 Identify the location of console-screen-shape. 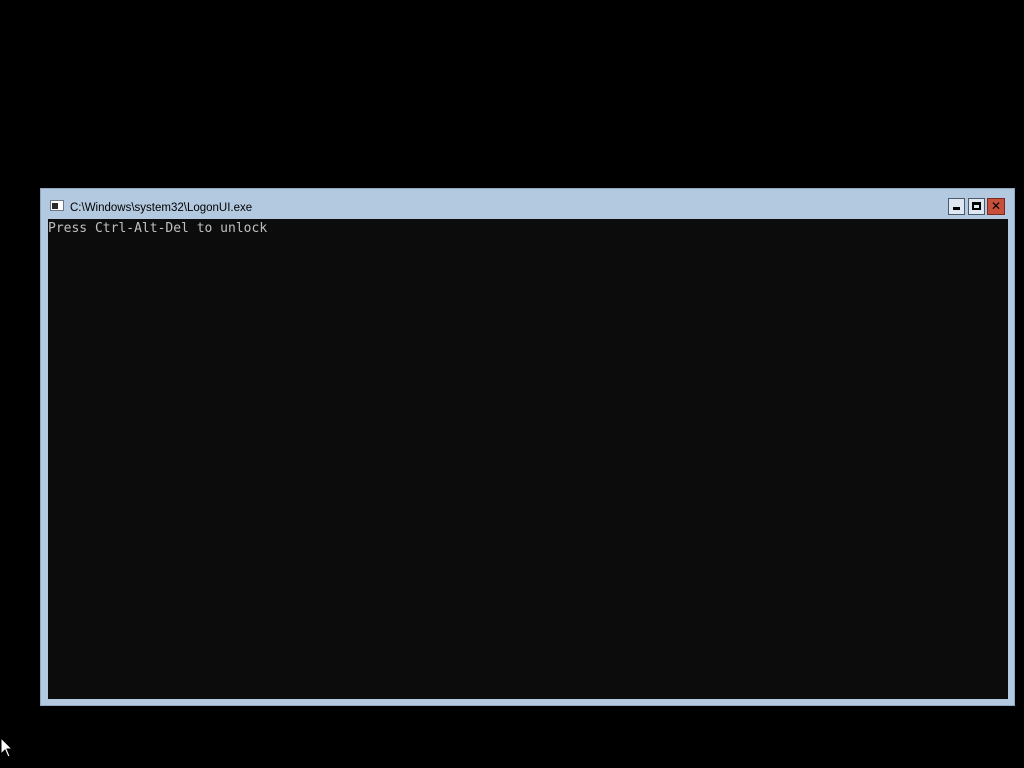
(55, 206).